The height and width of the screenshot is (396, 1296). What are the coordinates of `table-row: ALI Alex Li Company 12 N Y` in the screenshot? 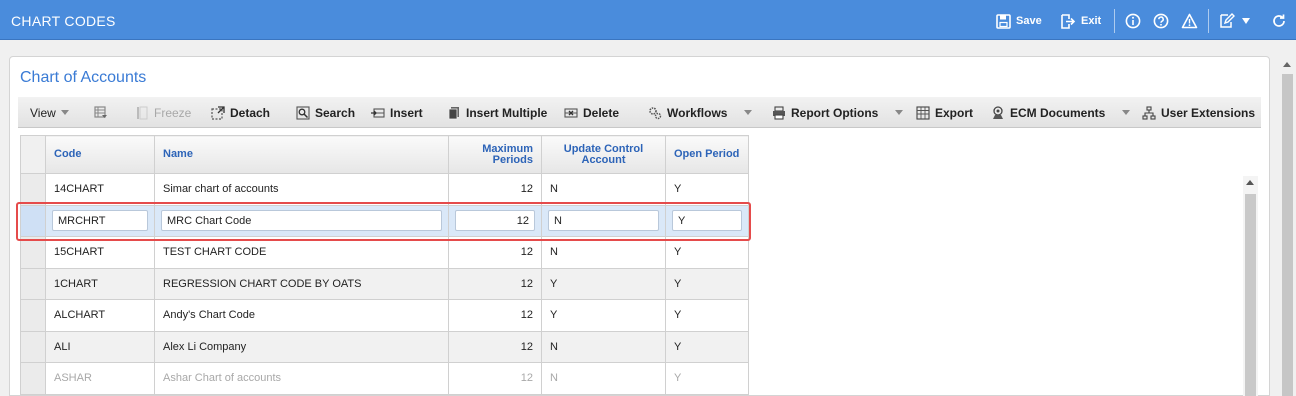 It's located at (384, 346).